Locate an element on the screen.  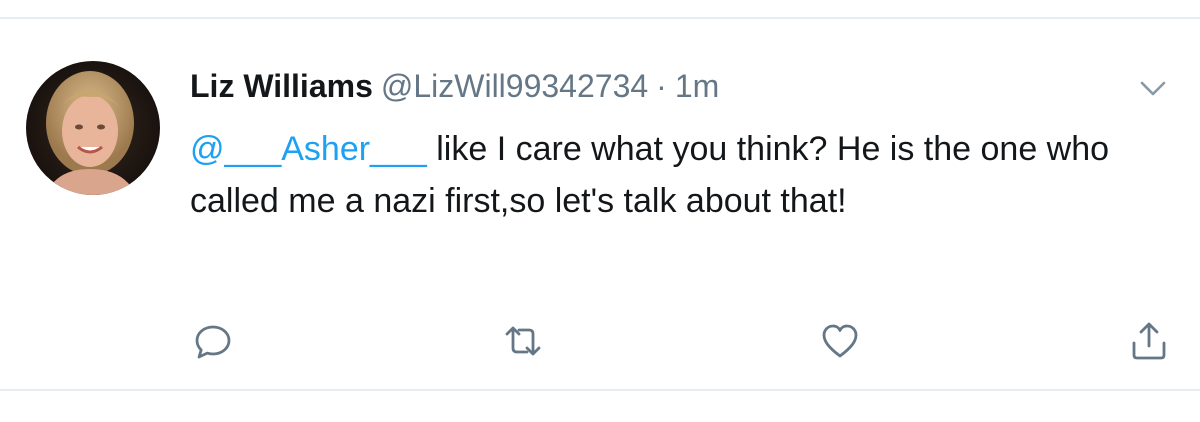
reply-button is located at coordinates (213, 341).